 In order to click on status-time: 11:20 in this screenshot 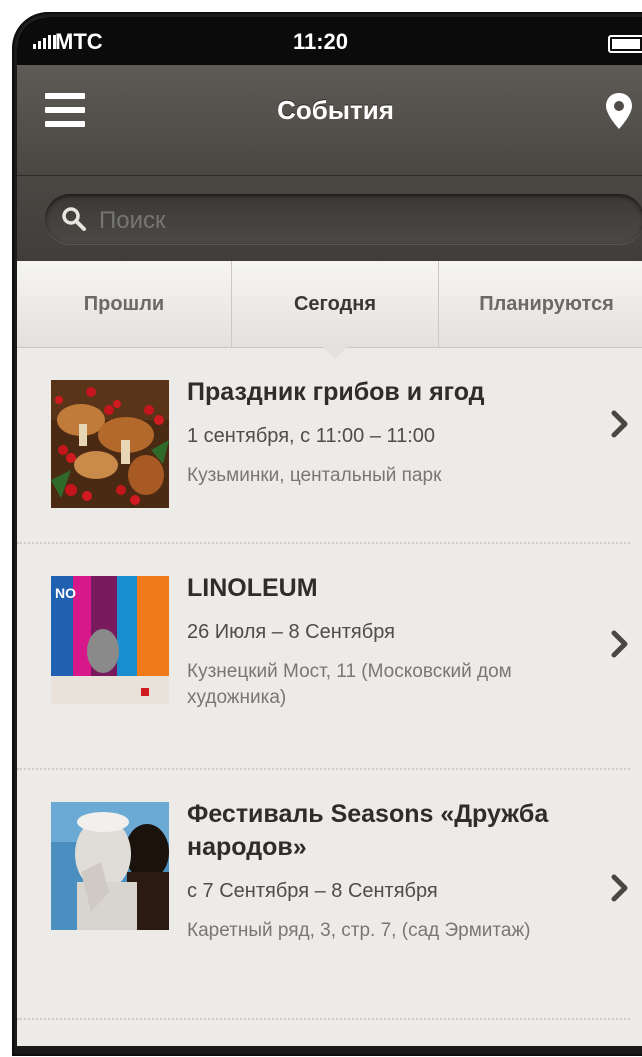, I will do `click(320, 41)`.